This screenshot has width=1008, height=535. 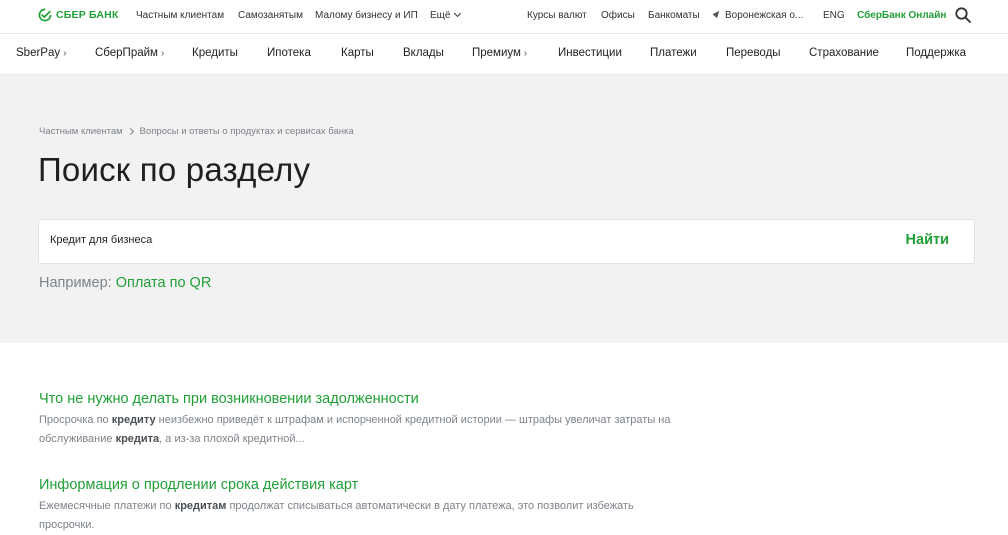 I want to click on chevron-down-icon, so click(x=458, y=13).